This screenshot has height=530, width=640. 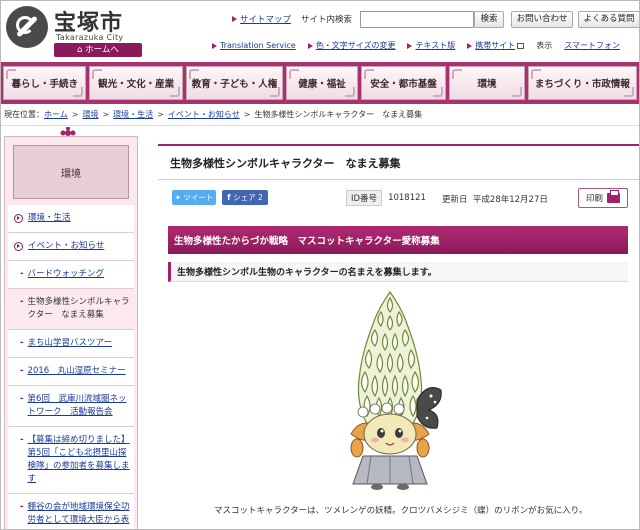 What do you see at coordinates (398, 240) in the screenshot?
I see `section-heading: 生物多様性たからづか戦略 マスコットキャラクター愛称募集` at bounding box center [398, 240].